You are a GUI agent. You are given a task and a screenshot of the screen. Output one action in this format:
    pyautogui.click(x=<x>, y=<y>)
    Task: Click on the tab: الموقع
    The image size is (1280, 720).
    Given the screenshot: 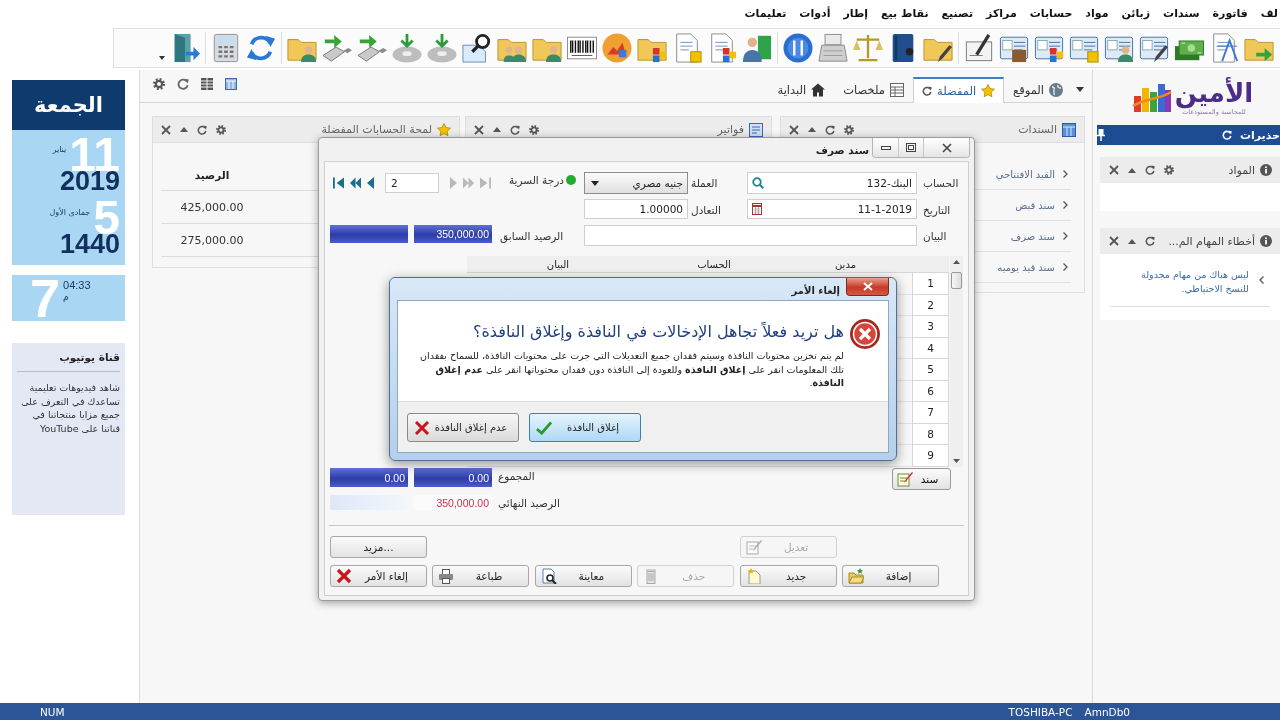 What is the action you would take?
    pyautogui.click(x=1038, y=89)
    